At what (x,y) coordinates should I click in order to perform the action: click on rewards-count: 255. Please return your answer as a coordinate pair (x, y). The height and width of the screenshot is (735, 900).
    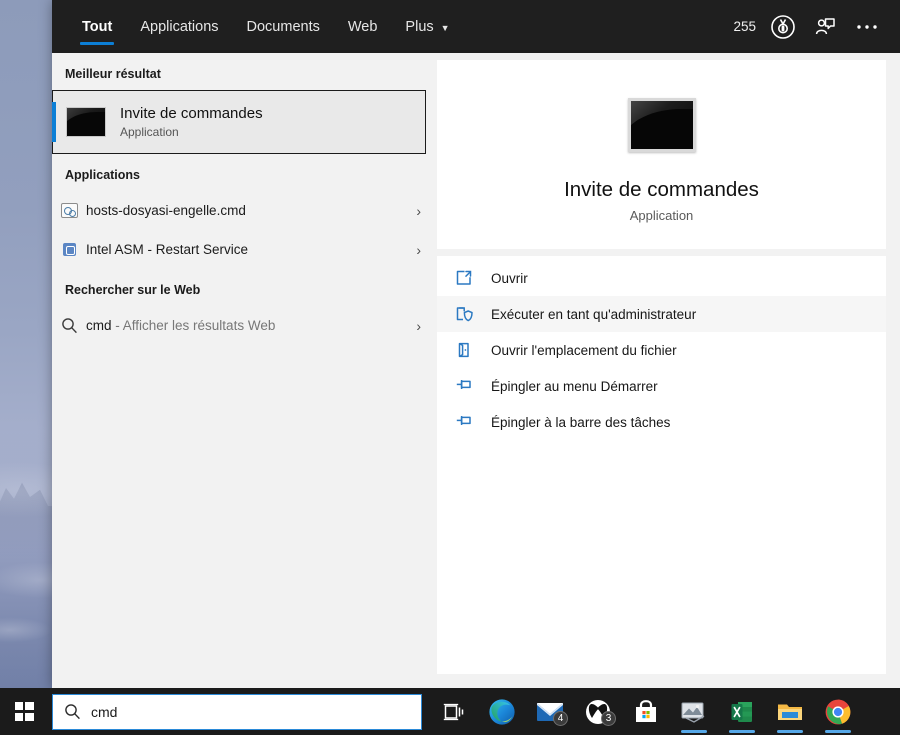
    Looking at the image, I should click on (744, 26).